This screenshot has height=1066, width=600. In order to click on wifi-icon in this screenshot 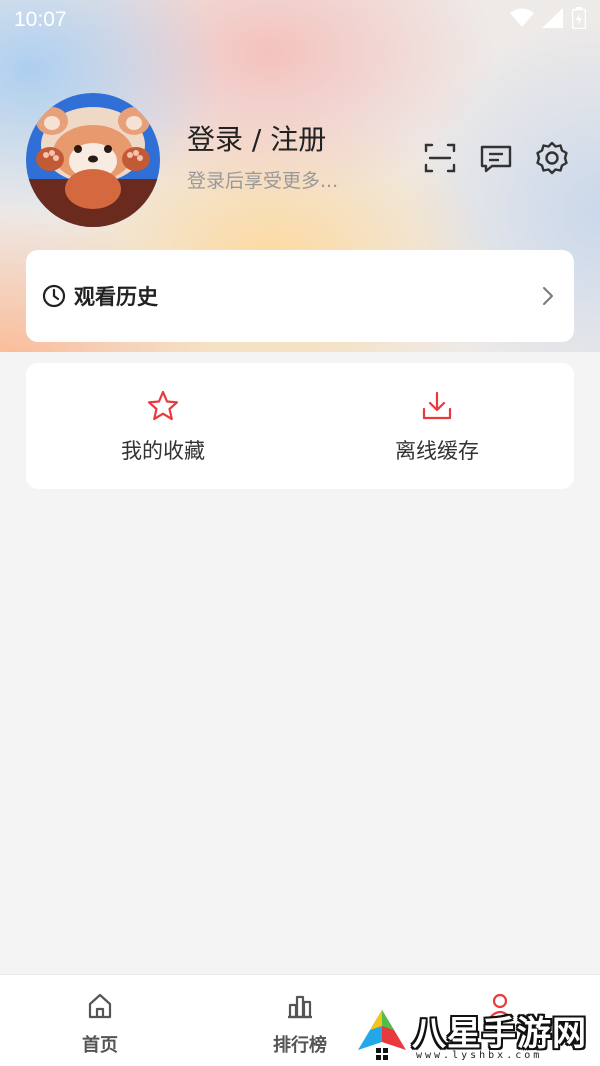, I will do `click(522, 20)`.